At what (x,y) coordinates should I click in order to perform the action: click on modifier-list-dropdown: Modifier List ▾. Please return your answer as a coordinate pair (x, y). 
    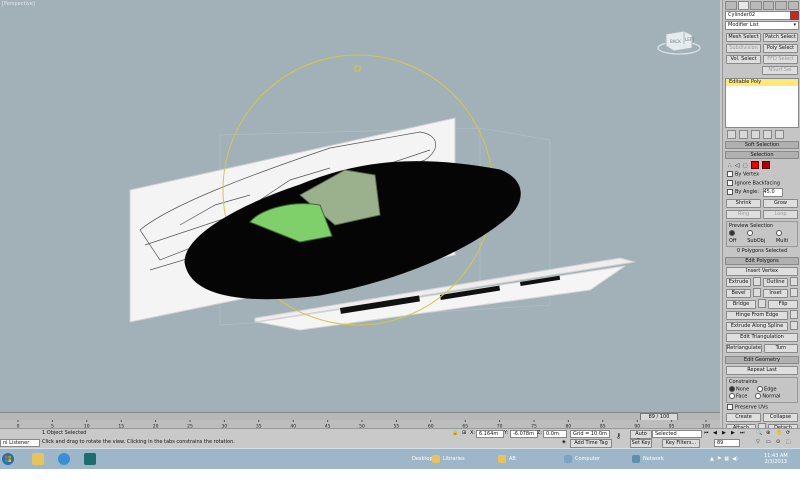
    Looking at the image, I should click on (762, 25).